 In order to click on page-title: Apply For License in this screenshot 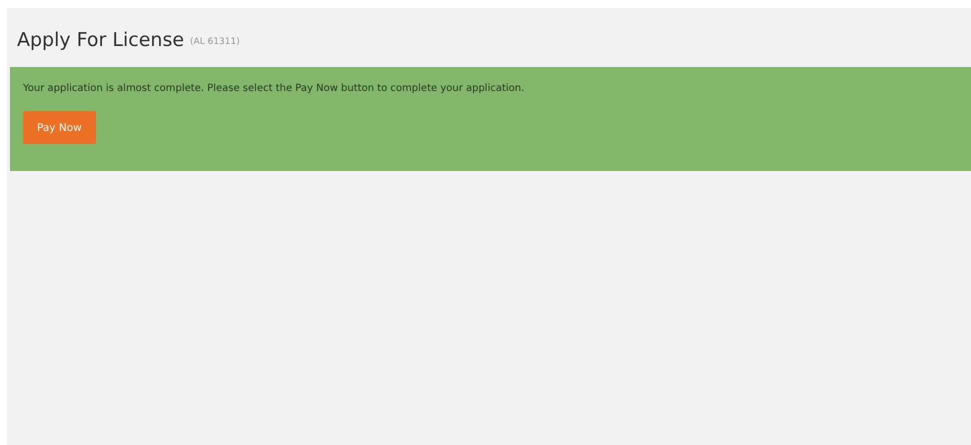, I will do `click(100, 39)`.